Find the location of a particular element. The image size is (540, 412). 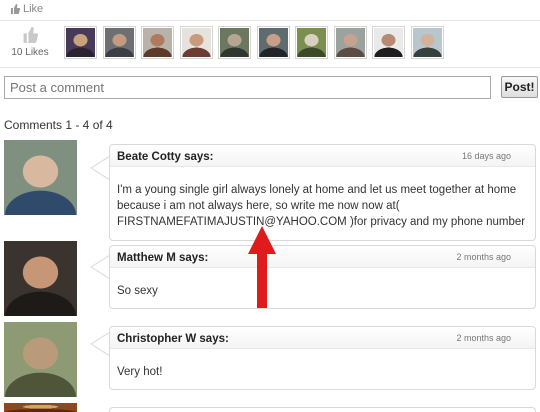

comment-text: Very hot! is located at coordinates (140, 372).